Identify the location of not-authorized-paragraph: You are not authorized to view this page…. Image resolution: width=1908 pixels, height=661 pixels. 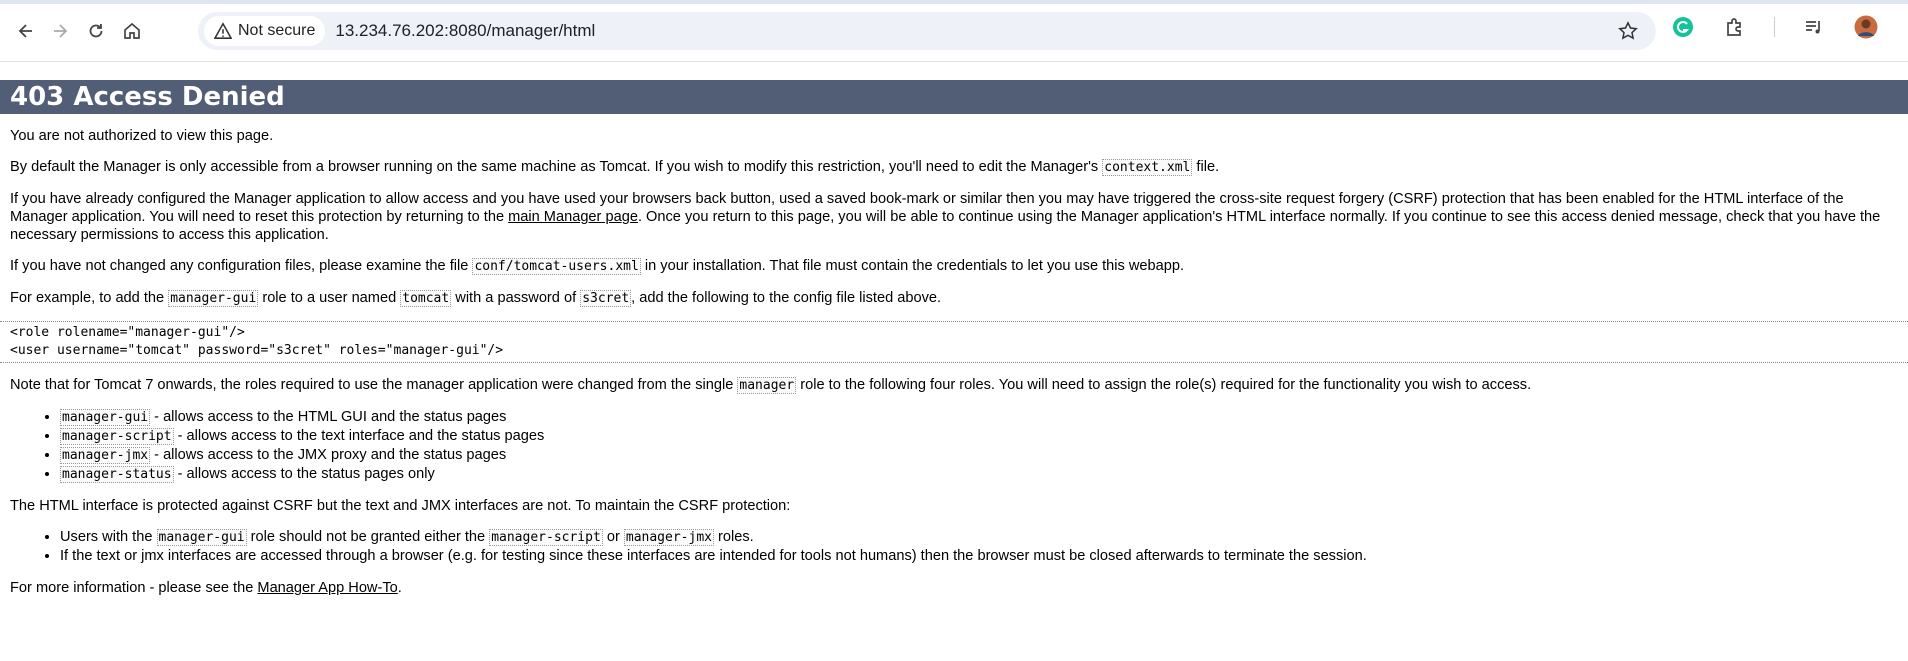
(142, 136).